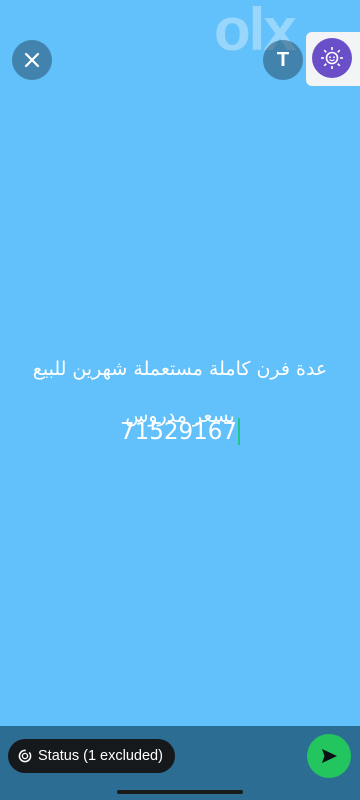 The width and height of the screenshot is (360, 800). Describe the element at coordinates (100, 756) in the screenshot. I see `status-chip-label: Status (1 excluded)` at that location.